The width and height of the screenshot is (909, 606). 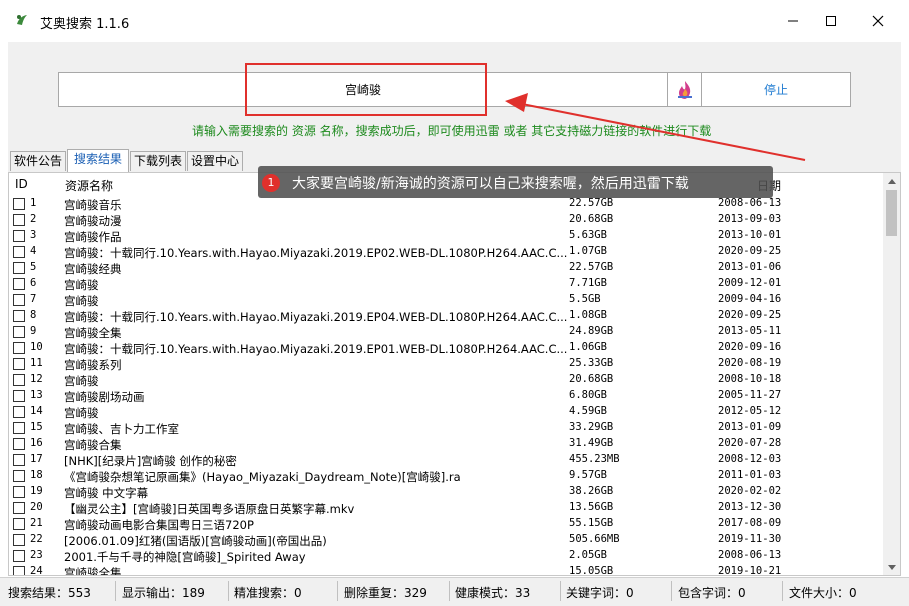 What do you see at coordinates (588, 235) in the screenshot?
I see `row-size: 5.63GB` at bounding box center [588, 235].